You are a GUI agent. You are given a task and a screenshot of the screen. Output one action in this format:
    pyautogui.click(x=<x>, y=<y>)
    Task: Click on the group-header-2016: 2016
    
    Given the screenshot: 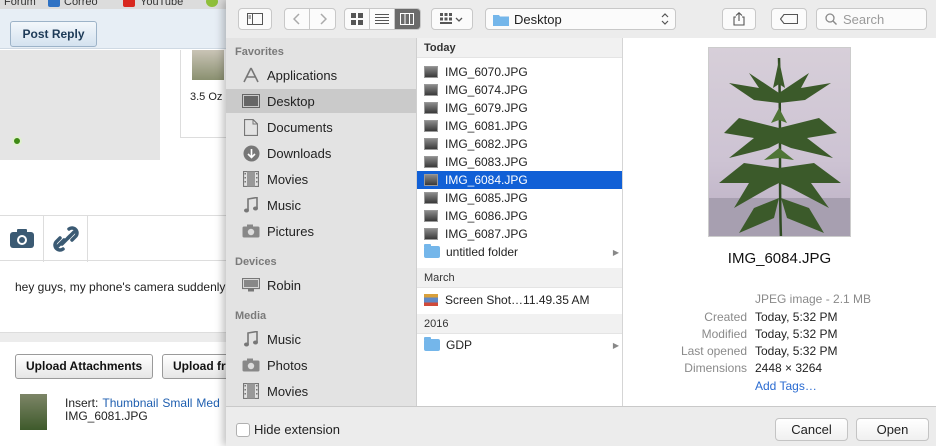 What is the action you would take?
    pyautogui.click(x=519, y=324)
    